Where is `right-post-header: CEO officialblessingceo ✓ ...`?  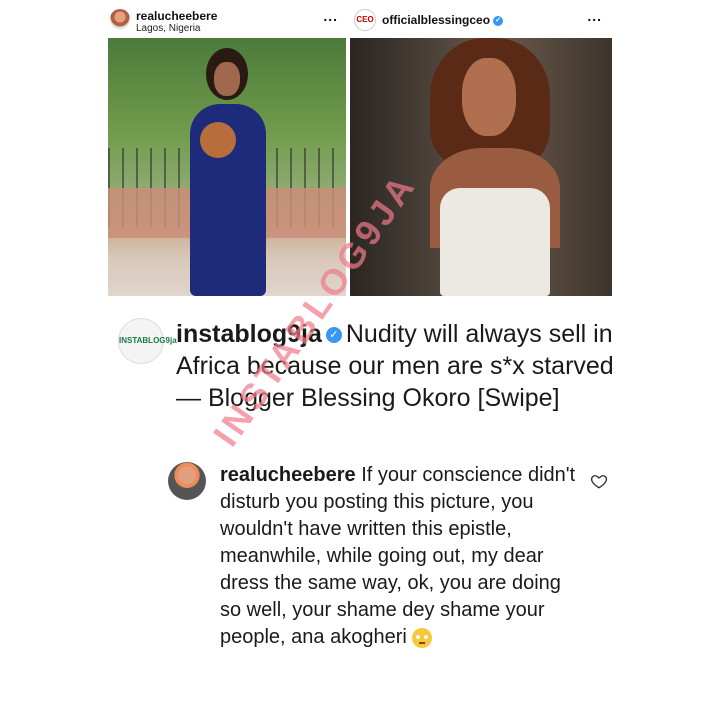 right-post-header: CEO officialblessingceo ✓ ... is located at coordinates (481, 18).